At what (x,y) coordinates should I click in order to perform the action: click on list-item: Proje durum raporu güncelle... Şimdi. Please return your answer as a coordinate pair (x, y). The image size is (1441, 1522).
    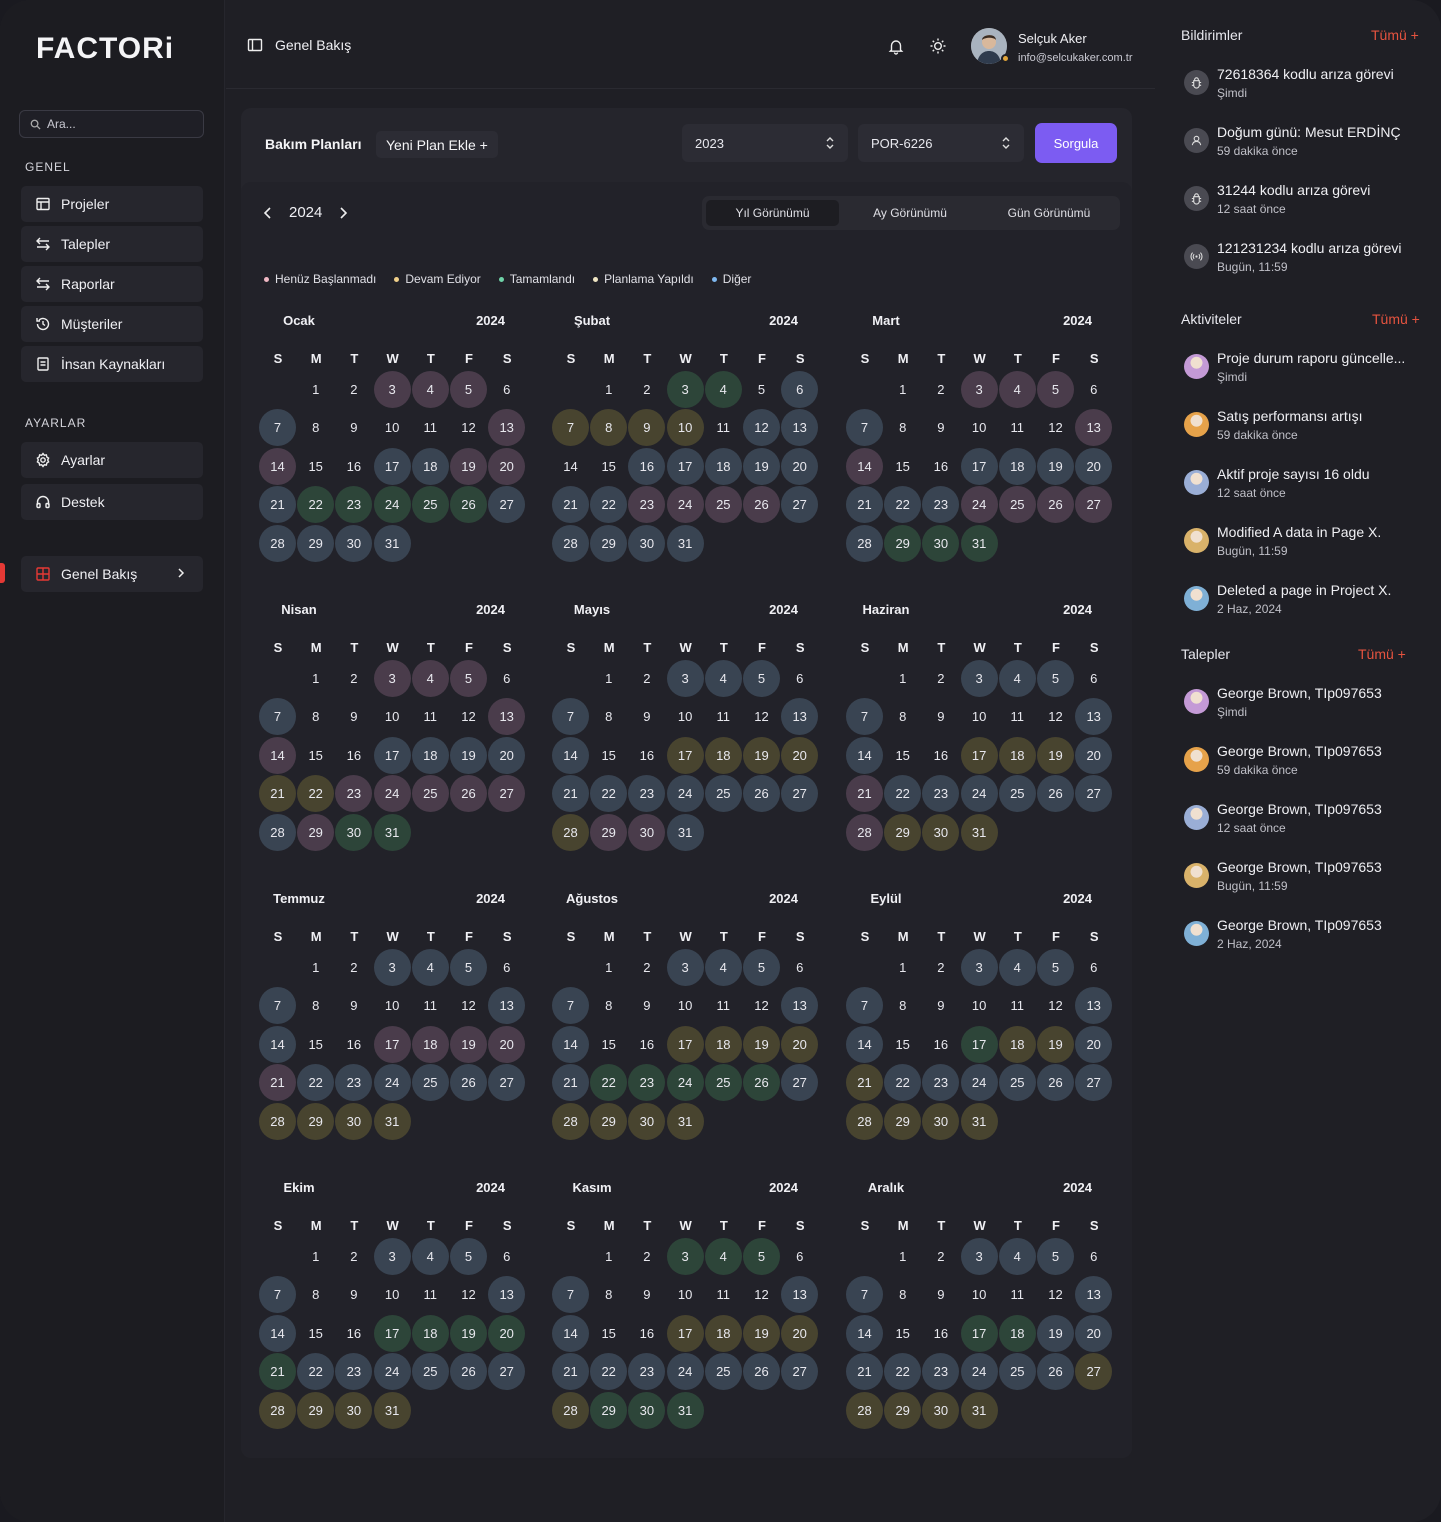
    Looking at the image, I should click on (1309, 370).